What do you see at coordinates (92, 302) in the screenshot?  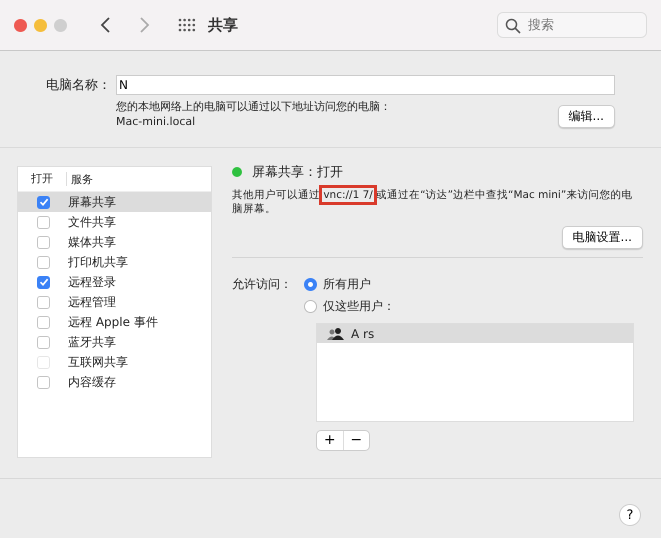 I see `service-name: 远程管理` at bounding box center [92, 302].